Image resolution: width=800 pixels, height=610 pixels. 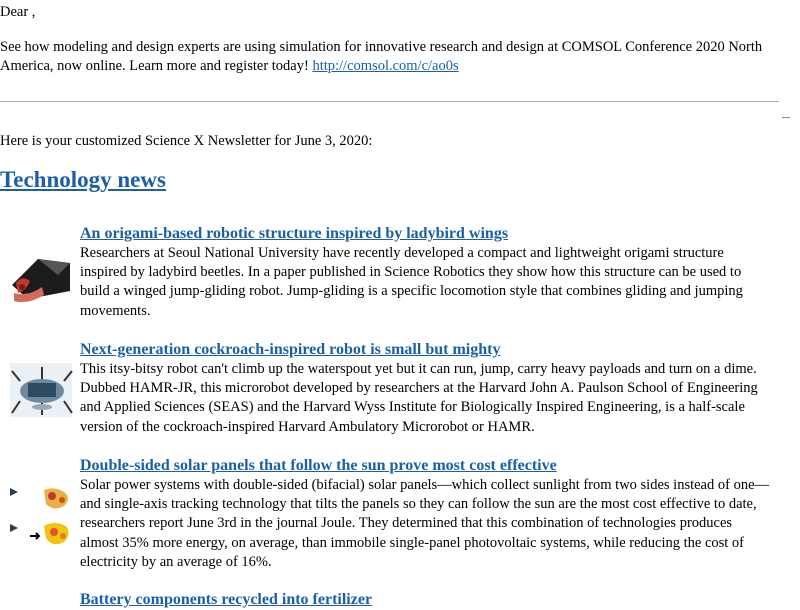 I want to click on cockroach-robot-image, so click(x=41, y=390).